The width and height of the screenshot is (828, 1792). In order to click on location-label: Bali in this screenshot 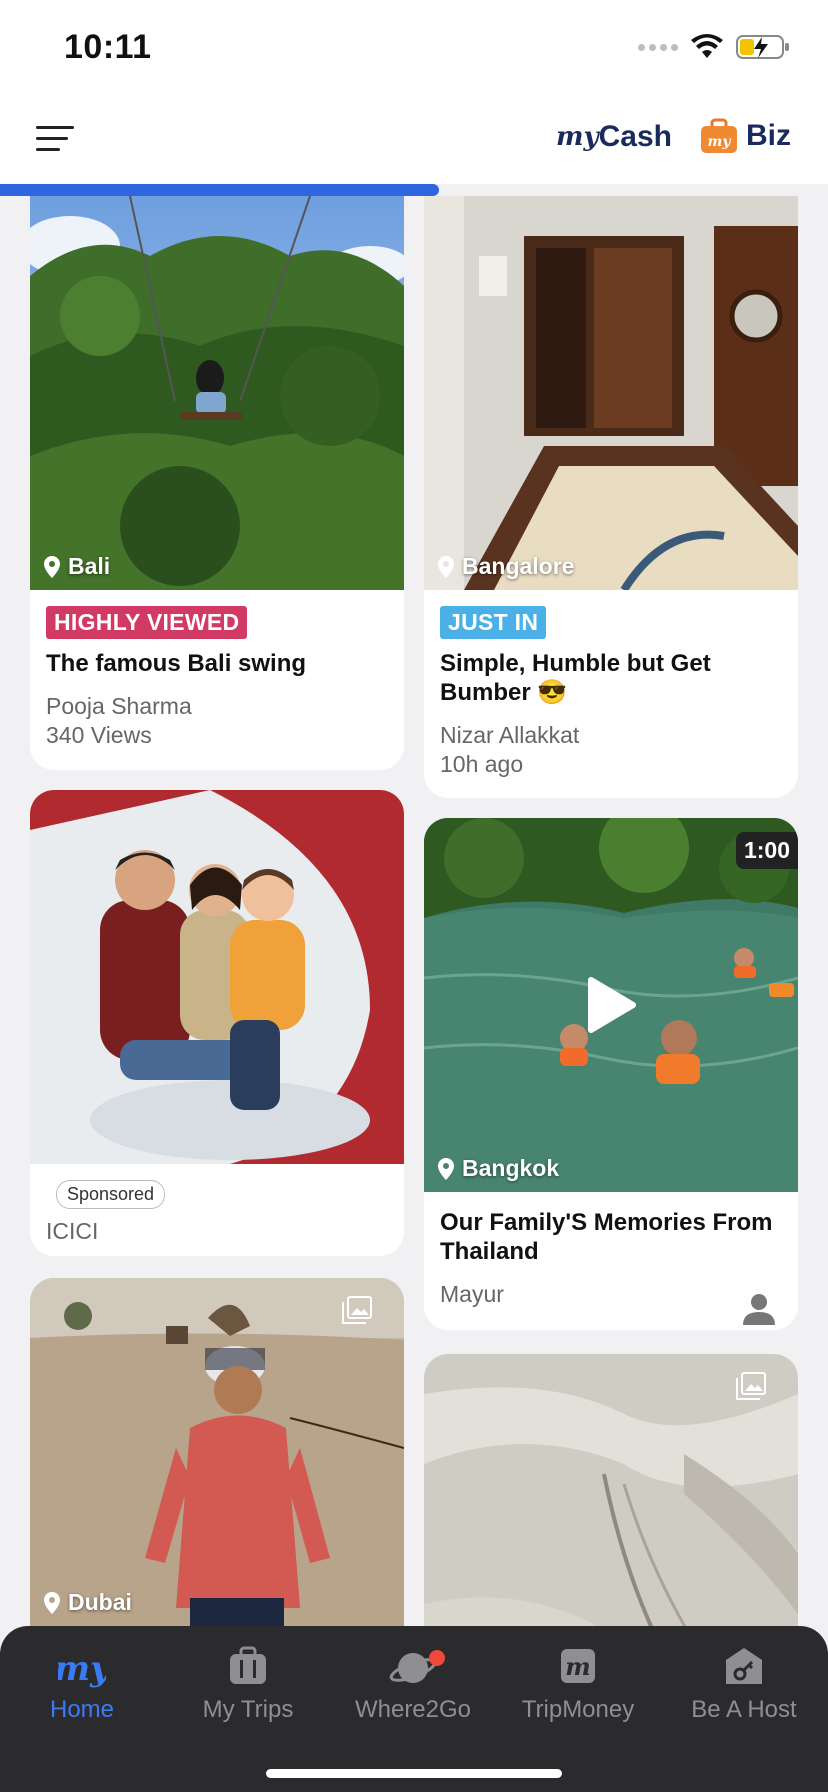, I will do `click(77, 566)`.